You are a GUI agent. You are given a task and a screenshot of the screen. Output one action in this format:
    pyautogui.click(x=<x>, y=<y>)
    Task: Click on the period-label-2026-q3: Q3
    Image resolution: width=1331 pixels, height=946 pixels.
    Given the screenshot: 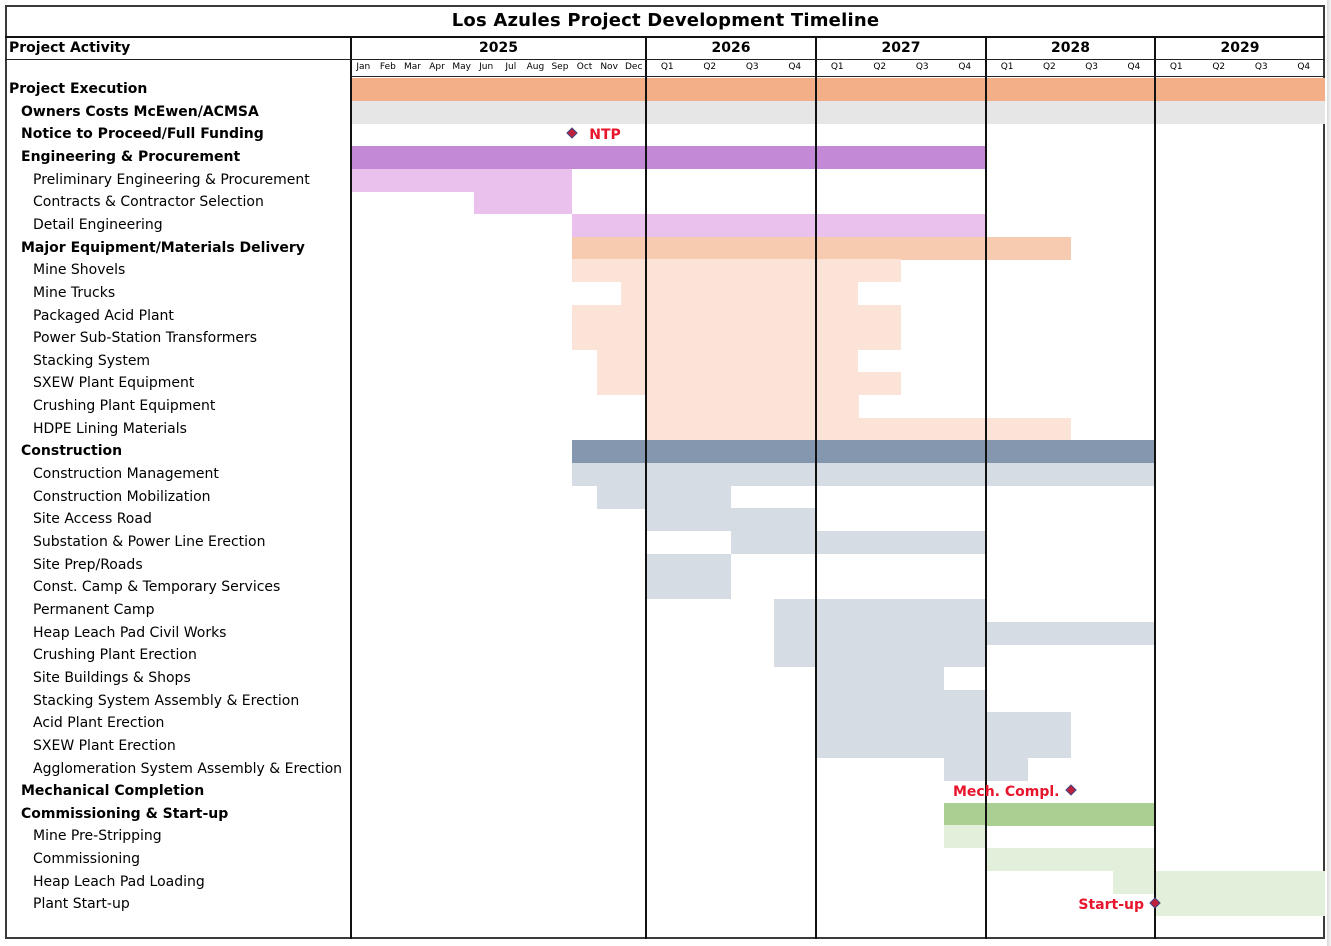 What is the action you would take?
    pyautogui.click(x=752, y=67)
    